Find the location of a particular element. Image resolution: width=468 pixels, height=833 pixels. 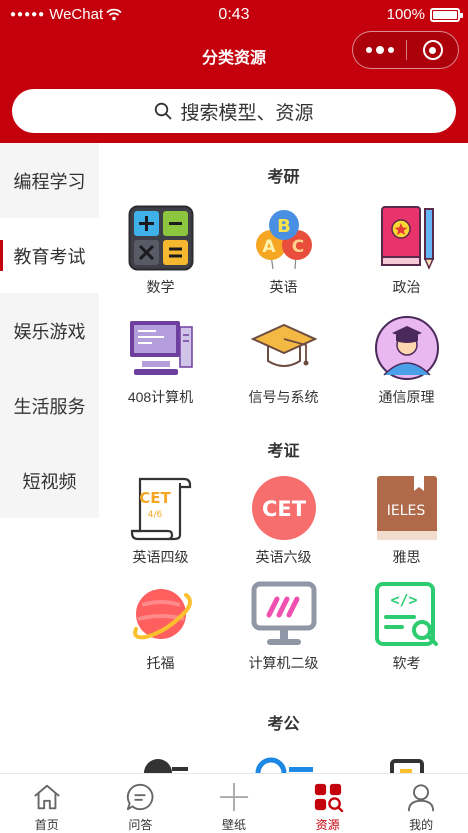

sidebar-item-education-exam: 教育考试 is located at coordinates (49, 255).